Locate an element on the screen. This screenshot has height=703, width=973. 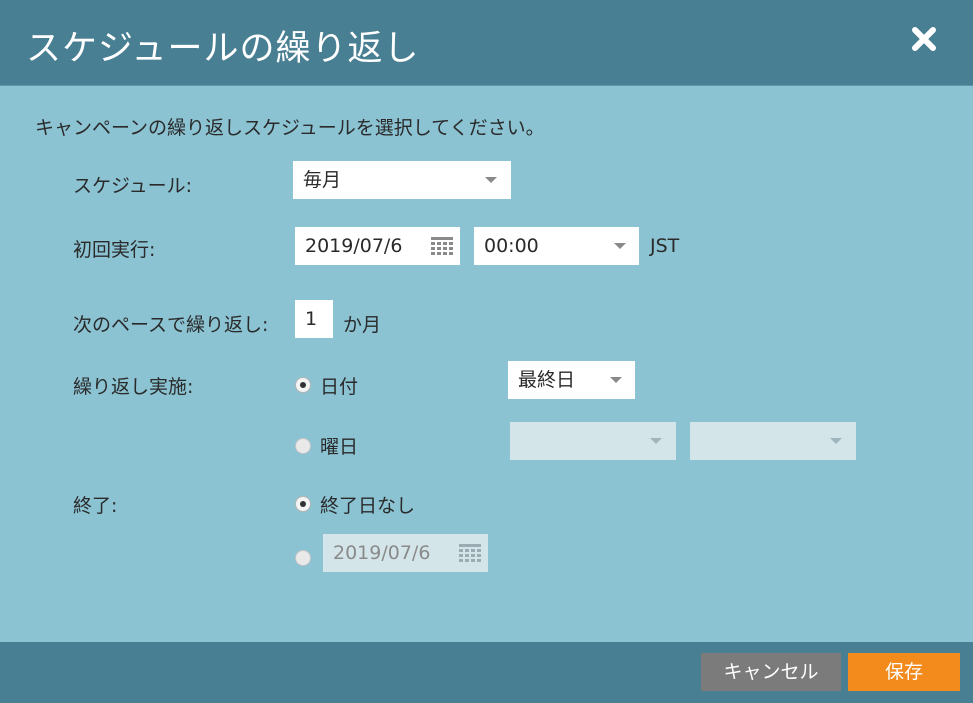
repeat-every-label: 次のペースで繰り返し: is located at coordinates (171, 325).